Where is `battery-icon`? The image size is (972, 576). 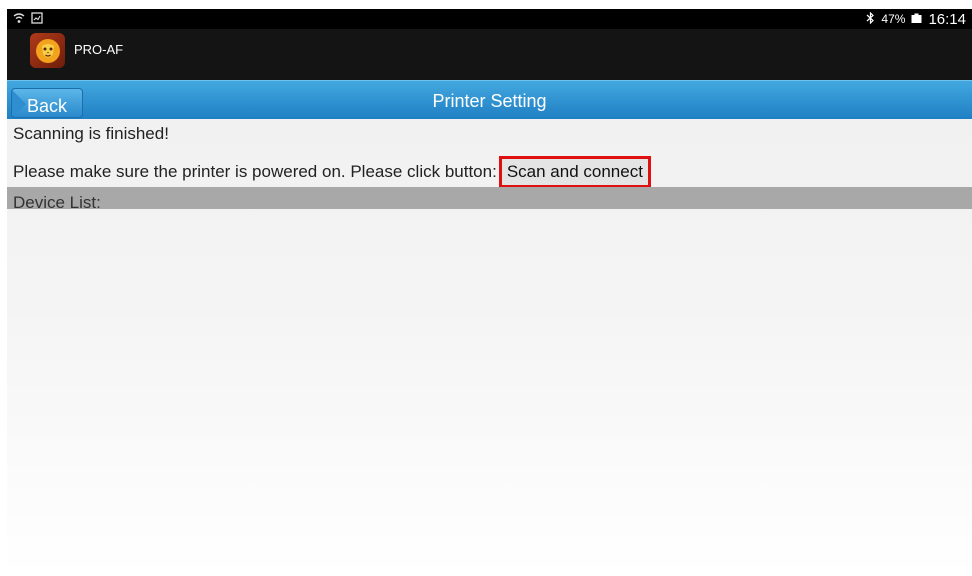 battery-icon is located at coordinates (916, 19).